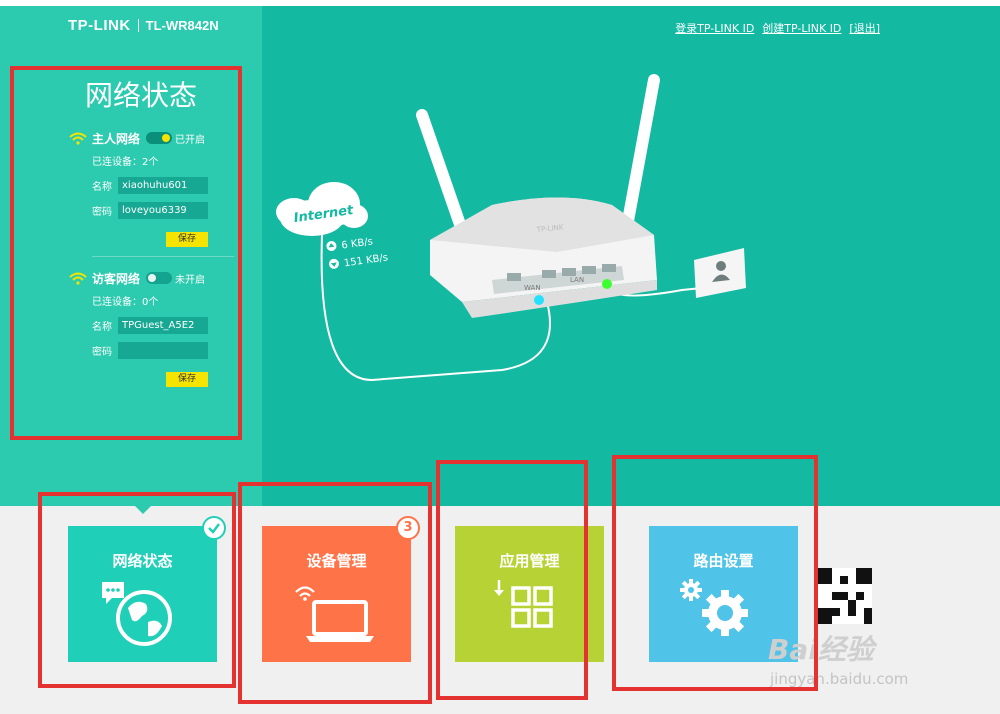 The width and height of the screenshot is (1000, 714). What do you see at coordinates (532, 288) in the screenshot?
I see `wan-label: WAN` at bounding box center [532, 288].